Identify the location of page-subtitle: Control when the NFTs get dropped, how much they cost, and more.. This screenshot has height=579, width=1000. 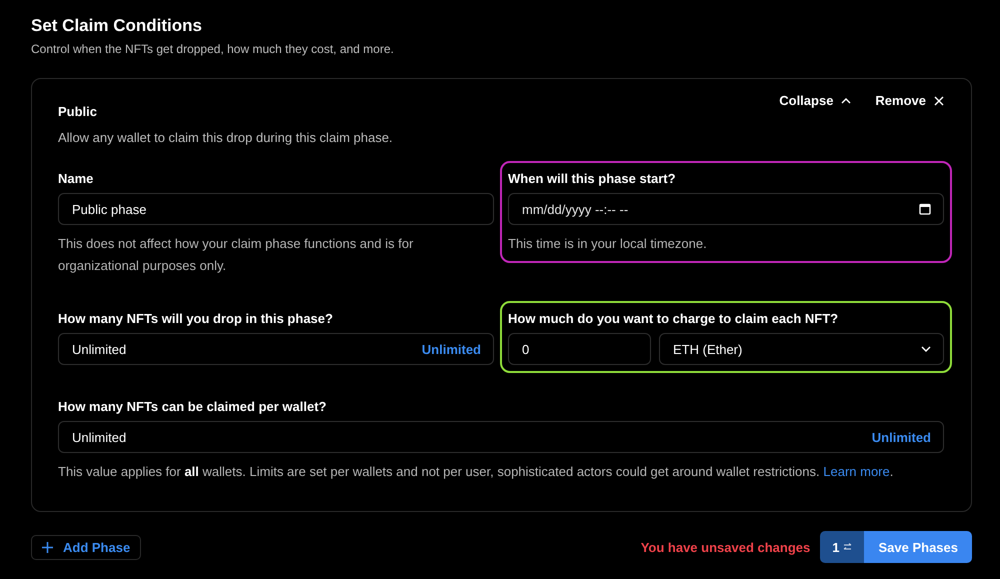
(213, 49).